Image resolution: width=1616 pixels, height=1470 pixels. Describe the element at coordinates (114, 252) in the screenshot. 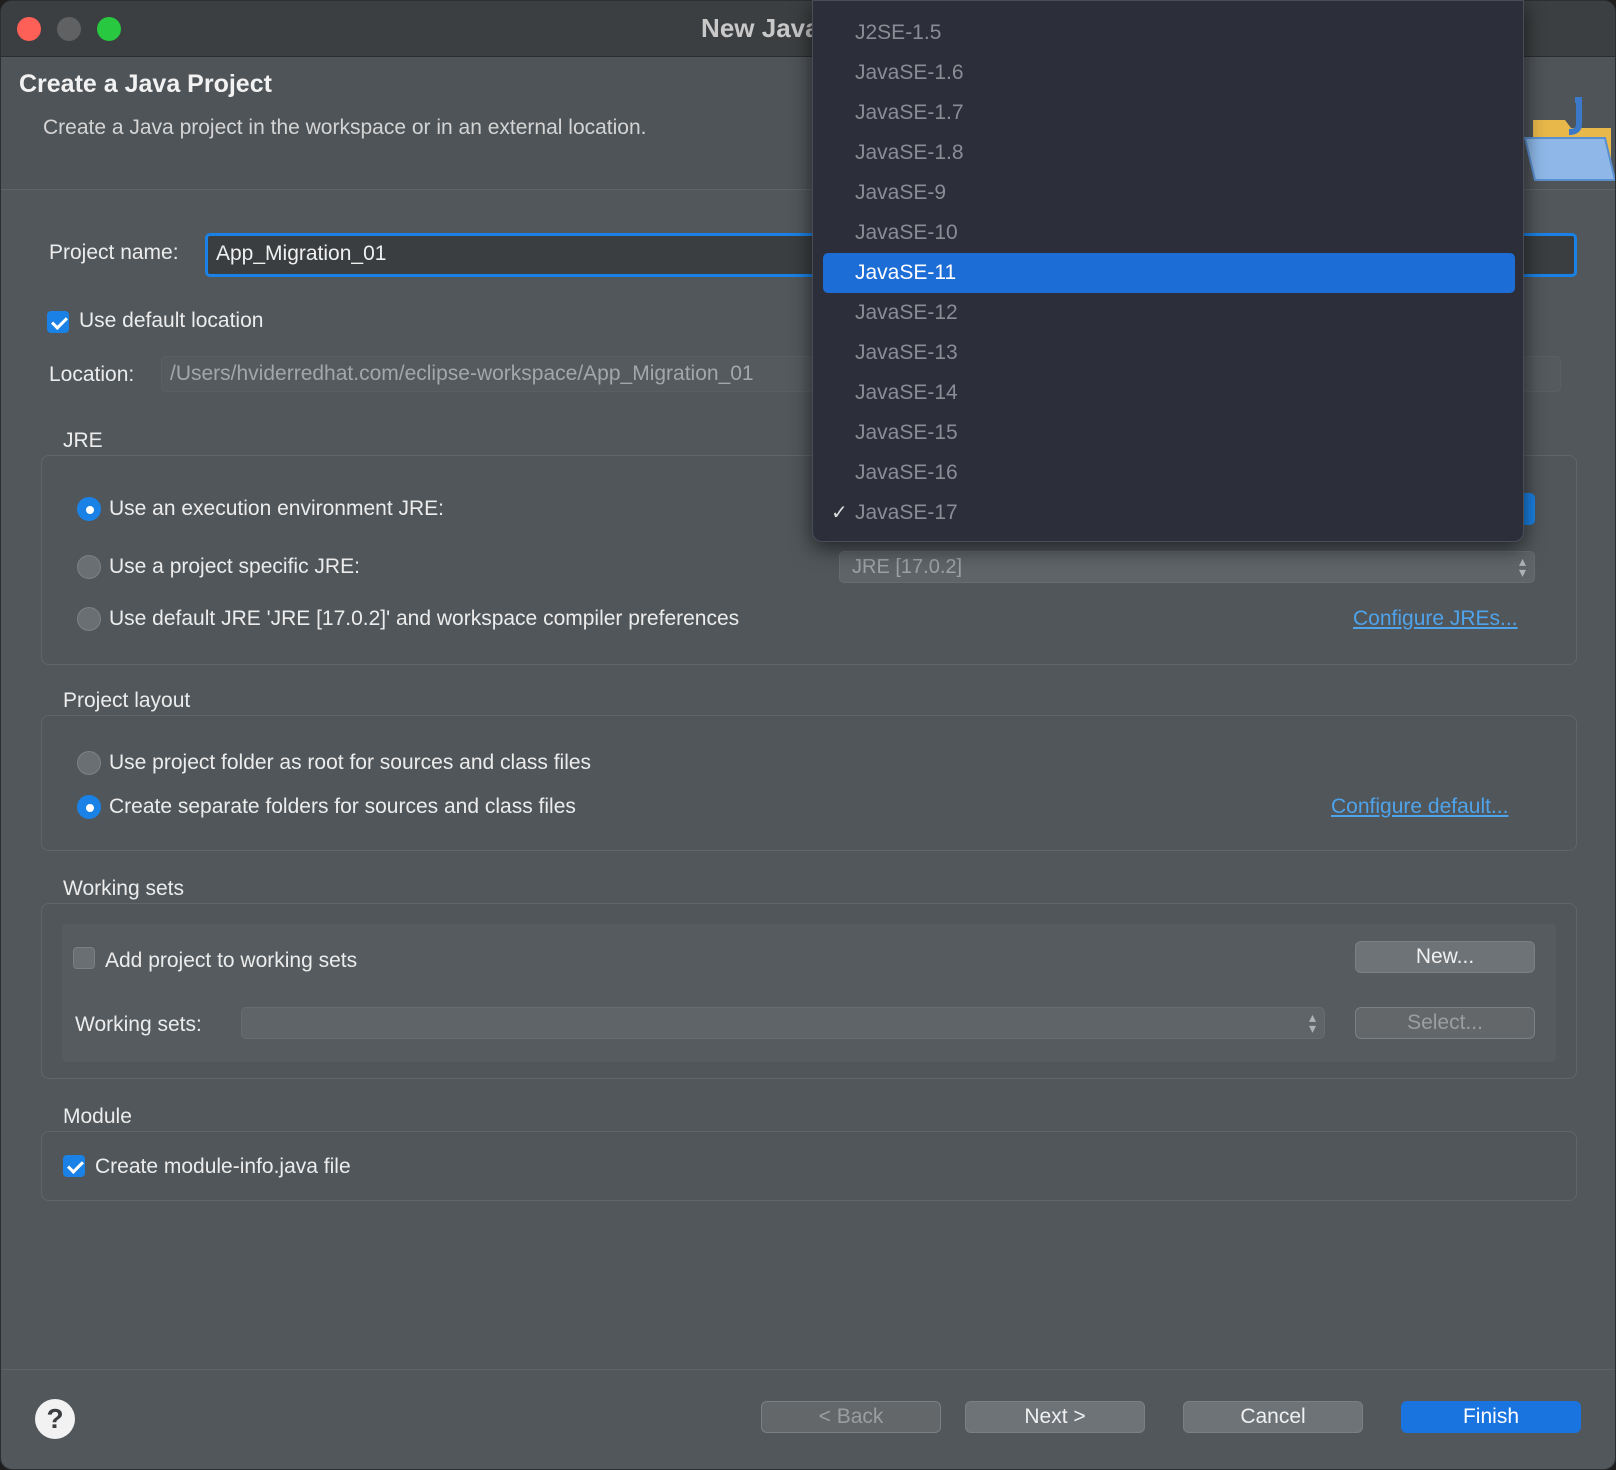

I see `project-name-label: Project name:` at that location.